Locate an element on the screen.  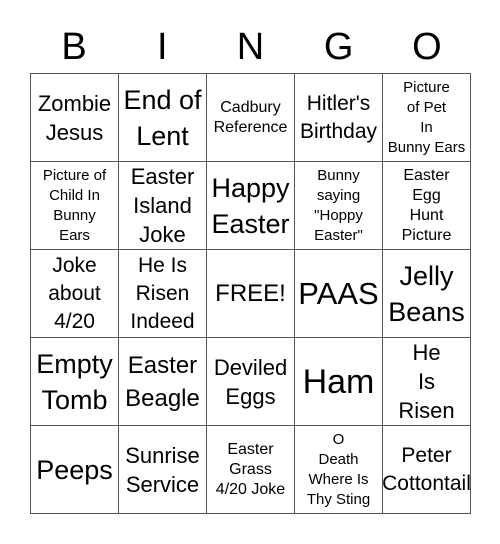
bingo-cell-label: Picture of Pet In Bunny Ears is located at coordinates (427, 118).